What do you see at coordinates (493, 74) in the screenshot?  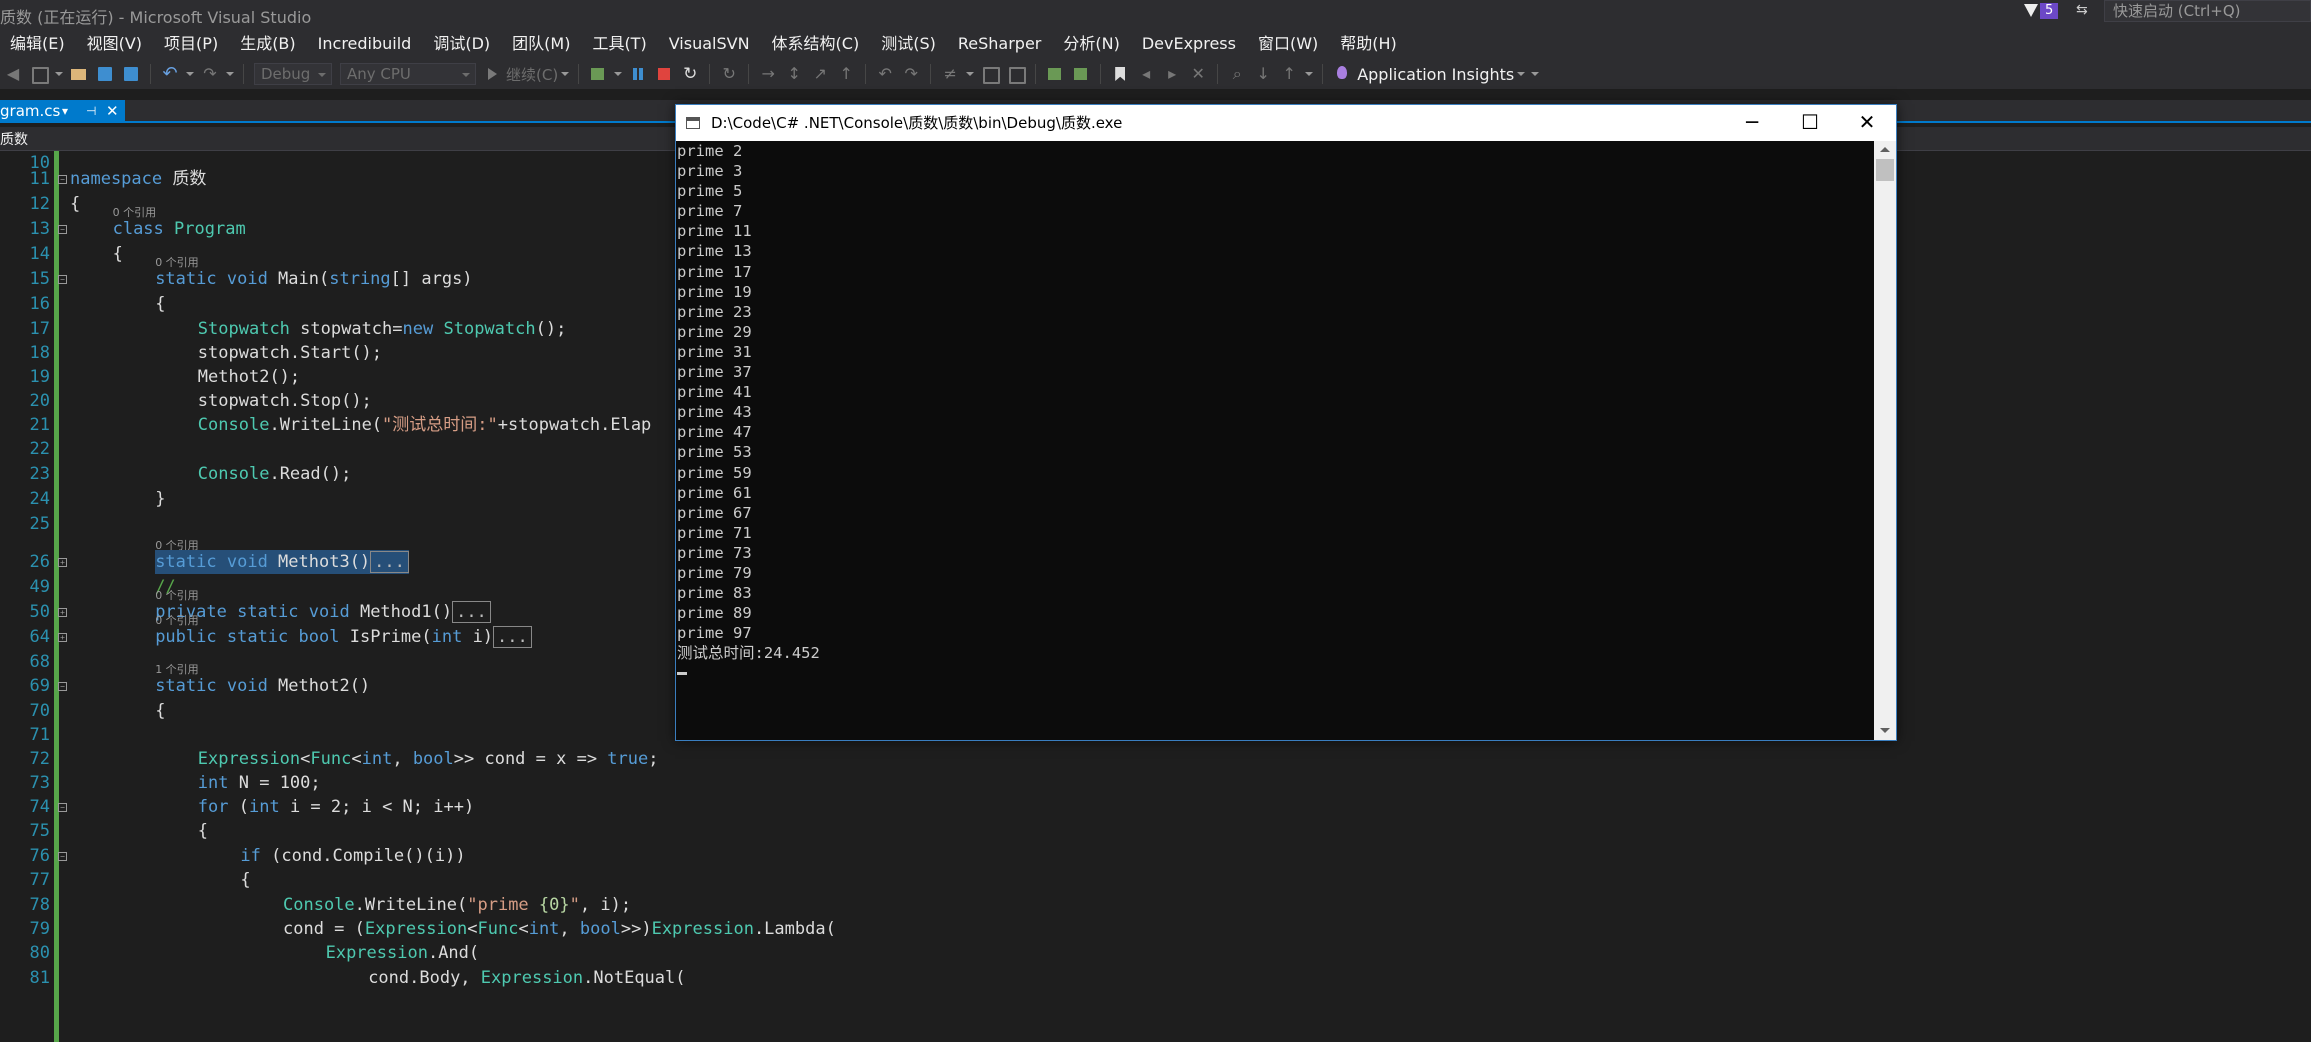 I see `continue-icon` at bounding box center [493, 74].